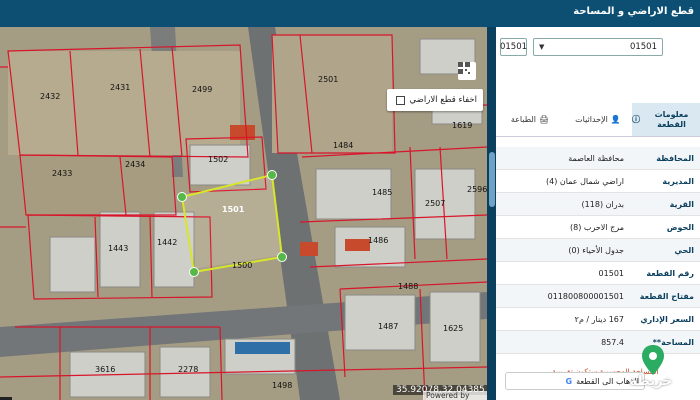  I want to click on parcel-number: 1487, so click(388, 326).